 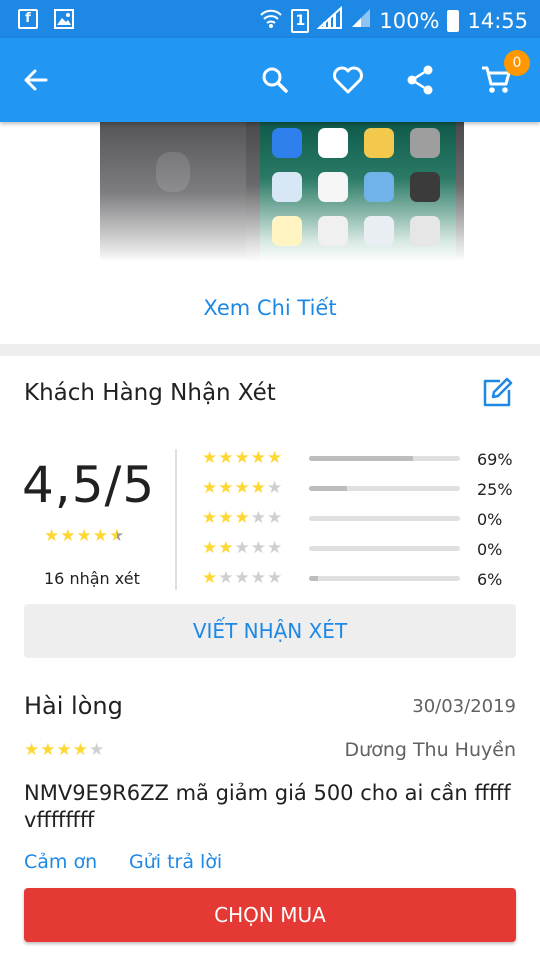 I want to click on review-count: 16 nhận xét, so click(x=92, y=578).